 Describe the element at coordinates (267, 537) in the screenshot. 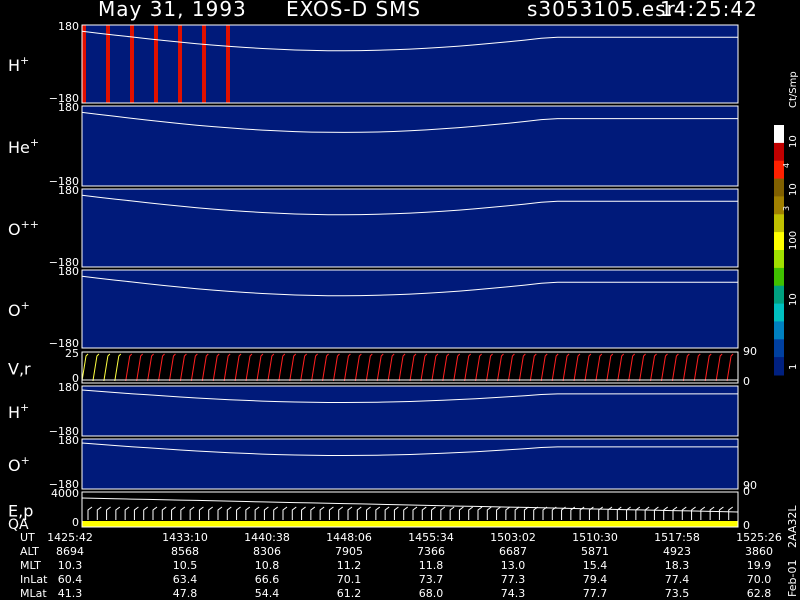

I see `table-cell: 1440:38` at that location.